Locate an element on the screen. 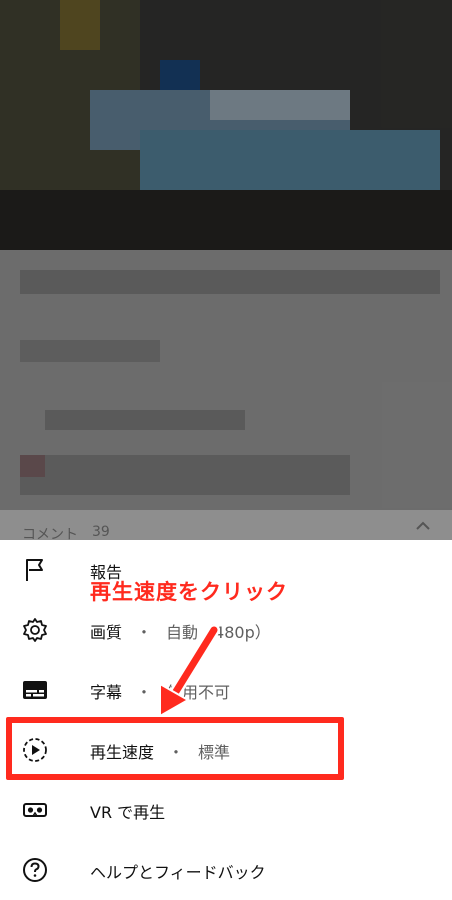  menu-item-label: ヘルプとフィードバック is located at coordinates (178, 872).